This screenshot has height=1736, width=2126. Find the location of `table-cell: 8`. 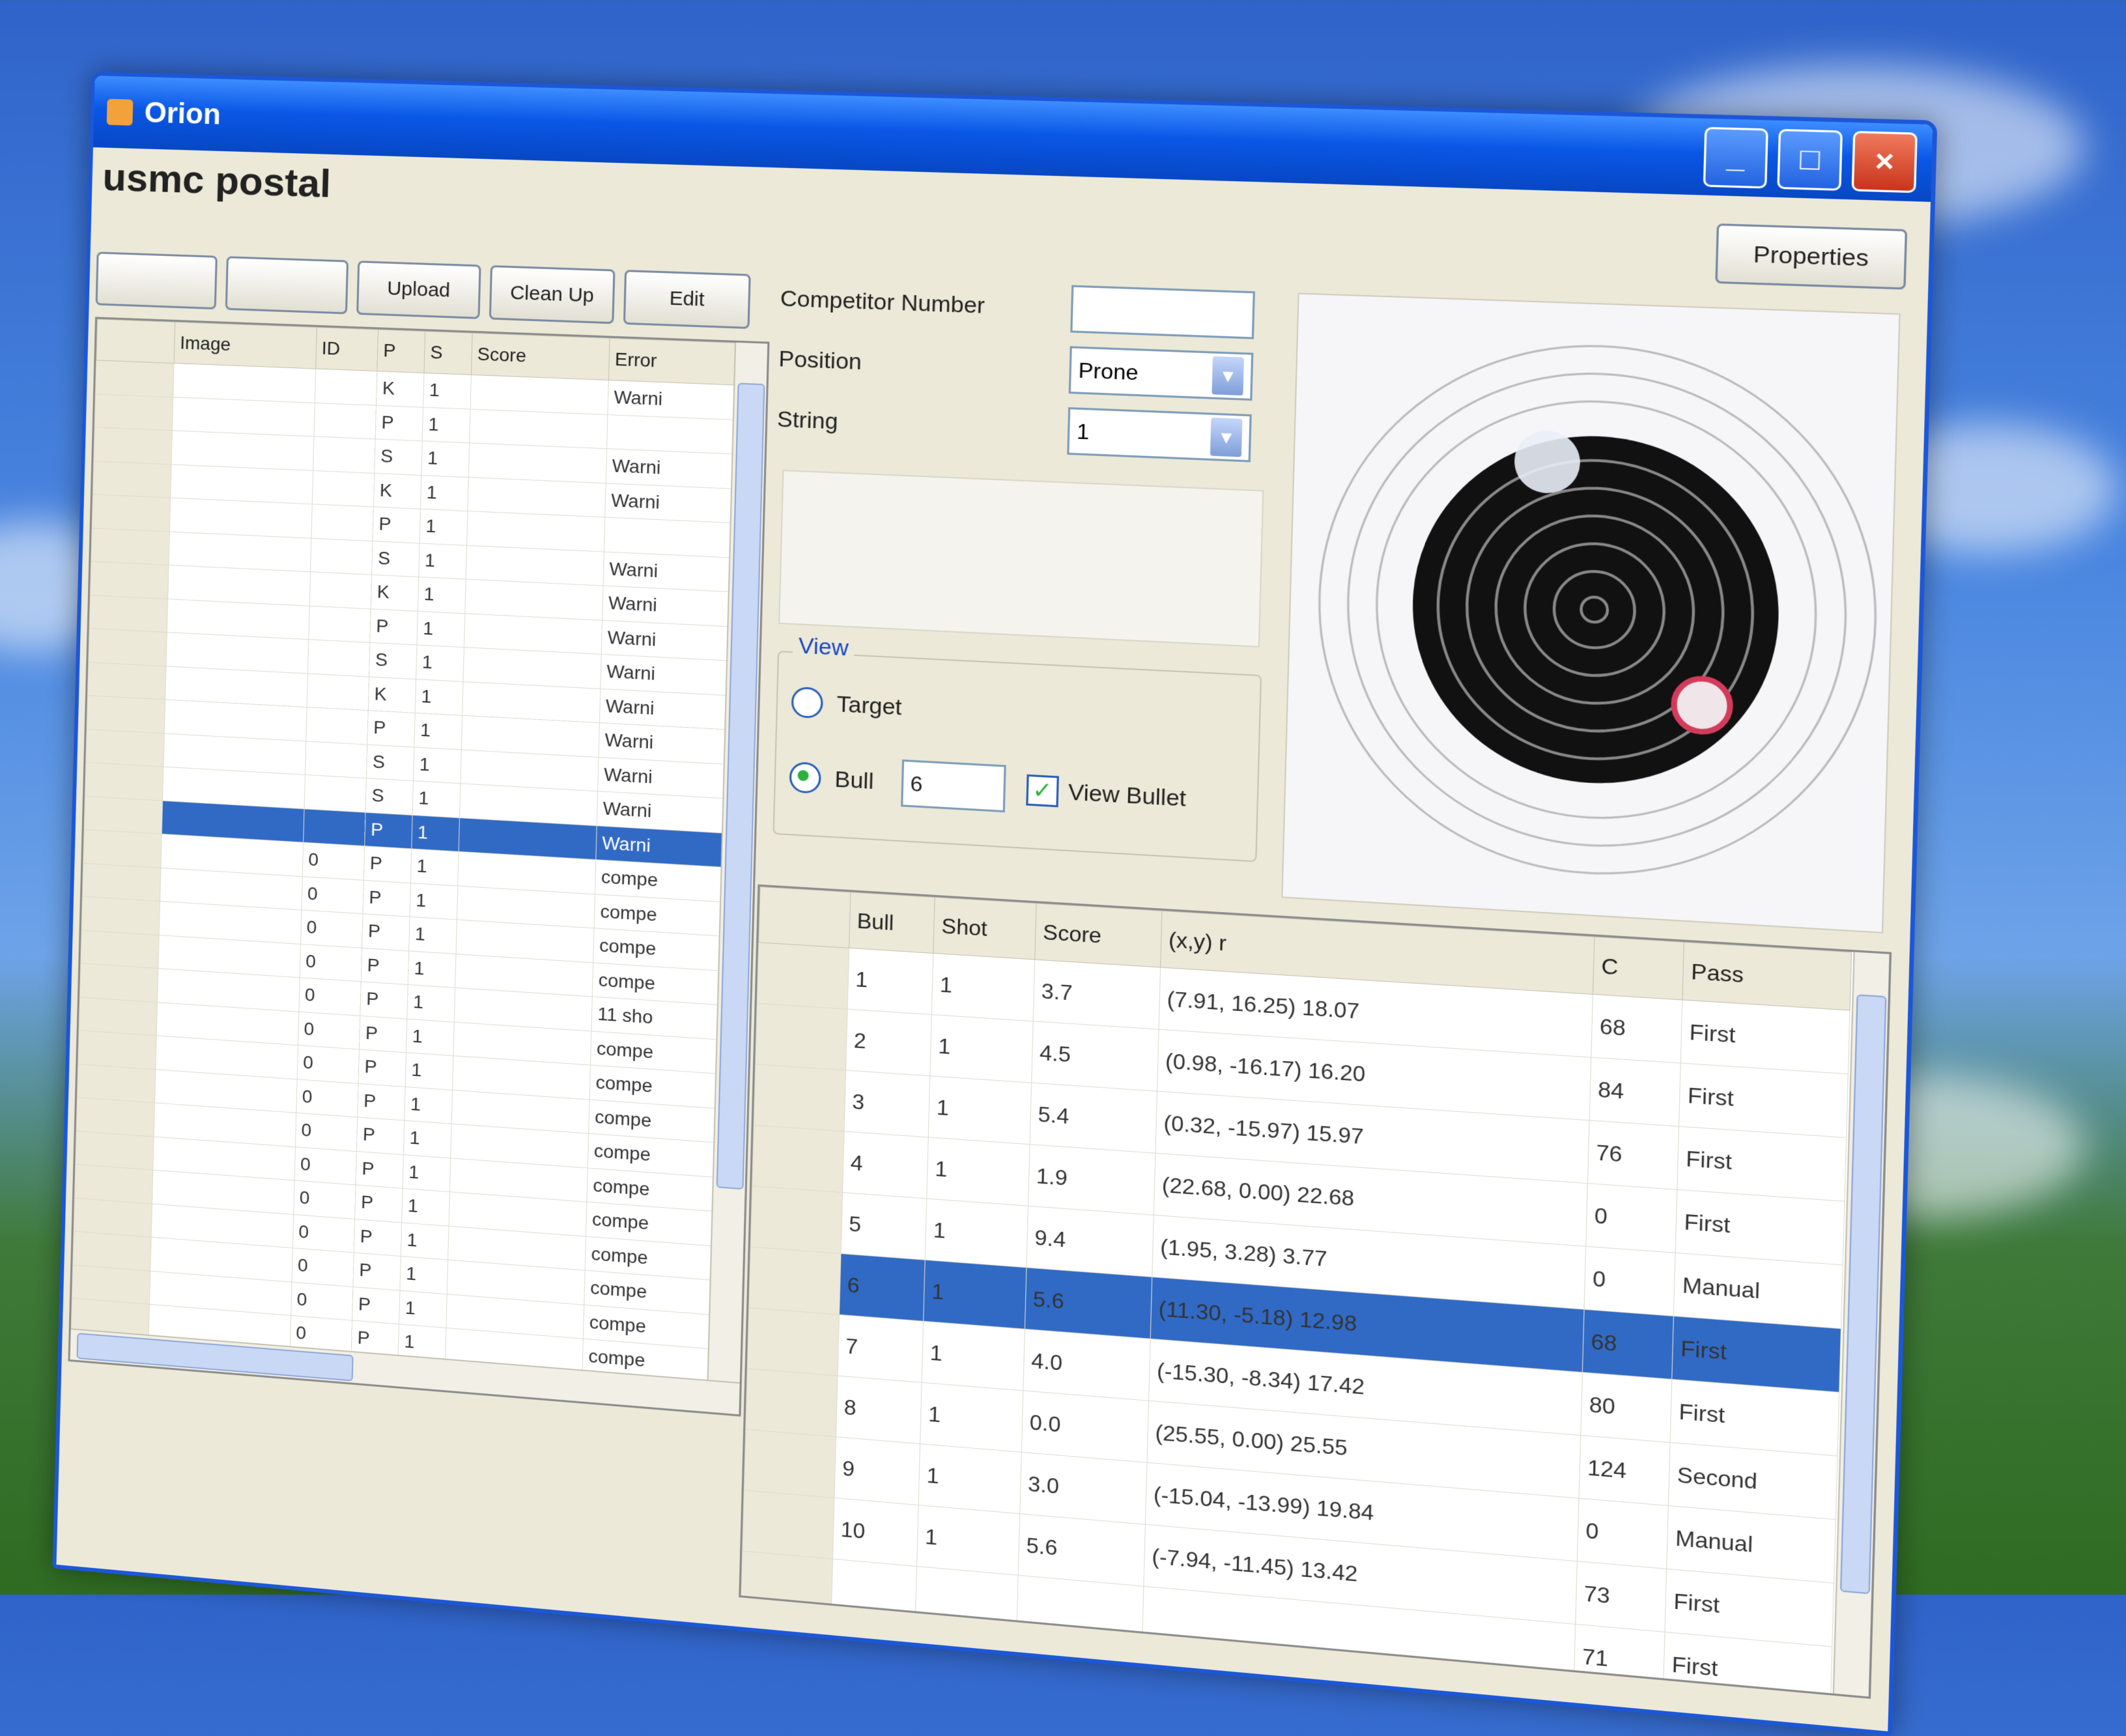

table-cell: 8 is located at coordinates (879, 1409).